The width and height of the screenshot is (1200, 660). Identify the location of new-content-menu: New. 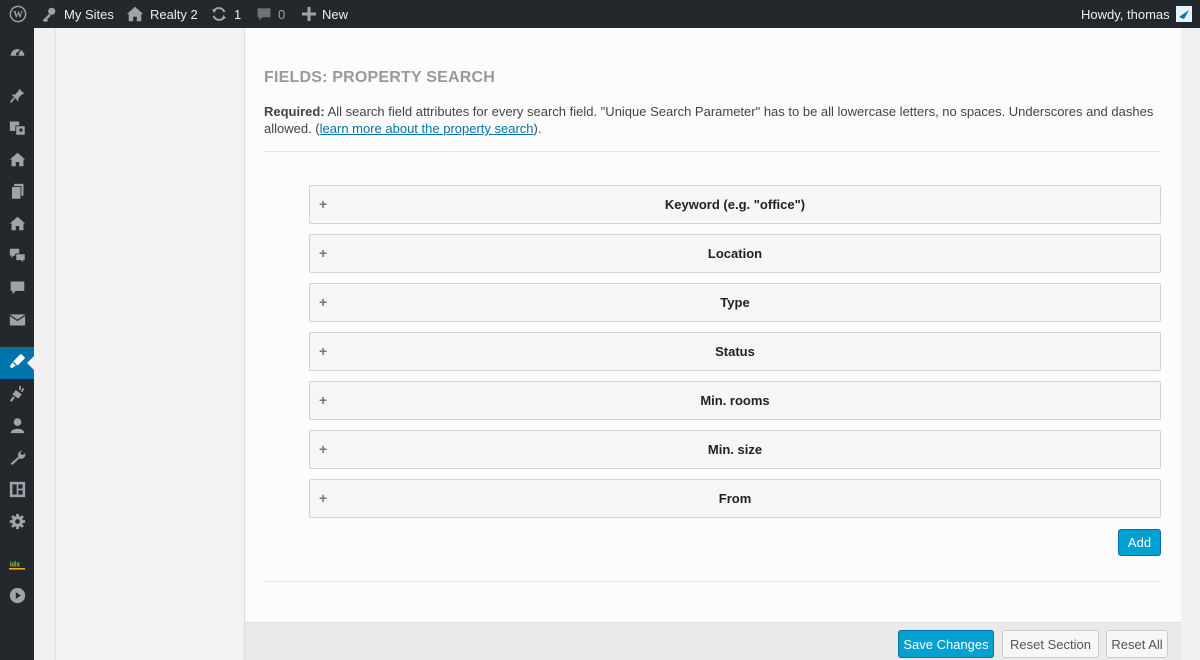
(325, 14).